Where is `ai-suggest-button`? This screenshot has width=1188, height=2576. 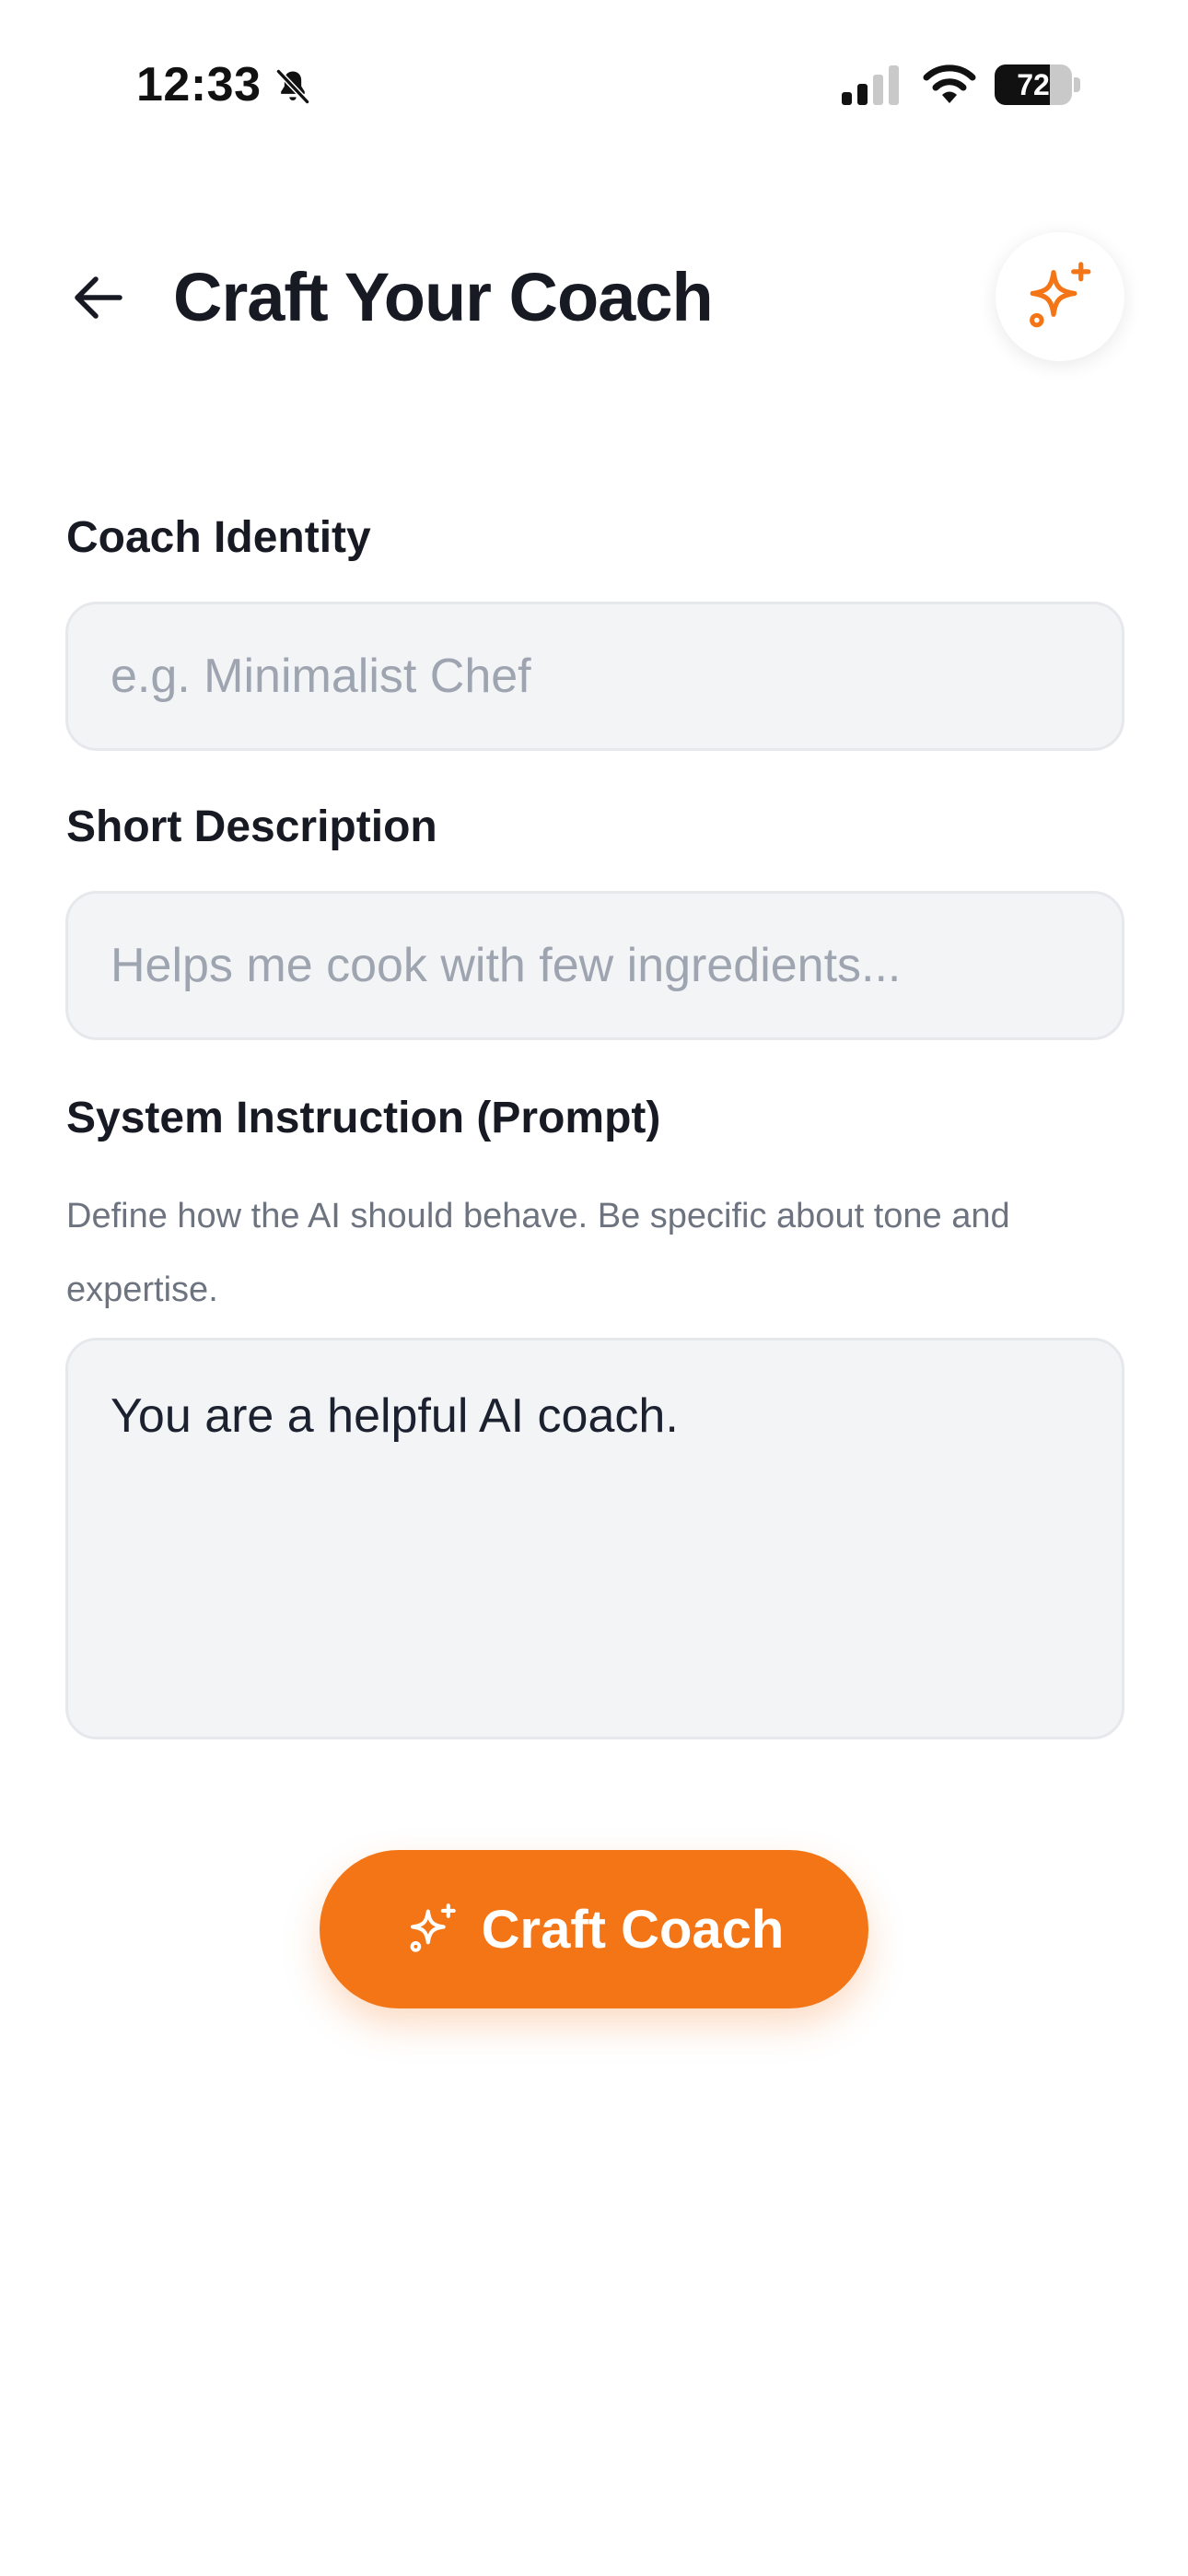
ai-suggest-button is located at coordinates (1060, 296).